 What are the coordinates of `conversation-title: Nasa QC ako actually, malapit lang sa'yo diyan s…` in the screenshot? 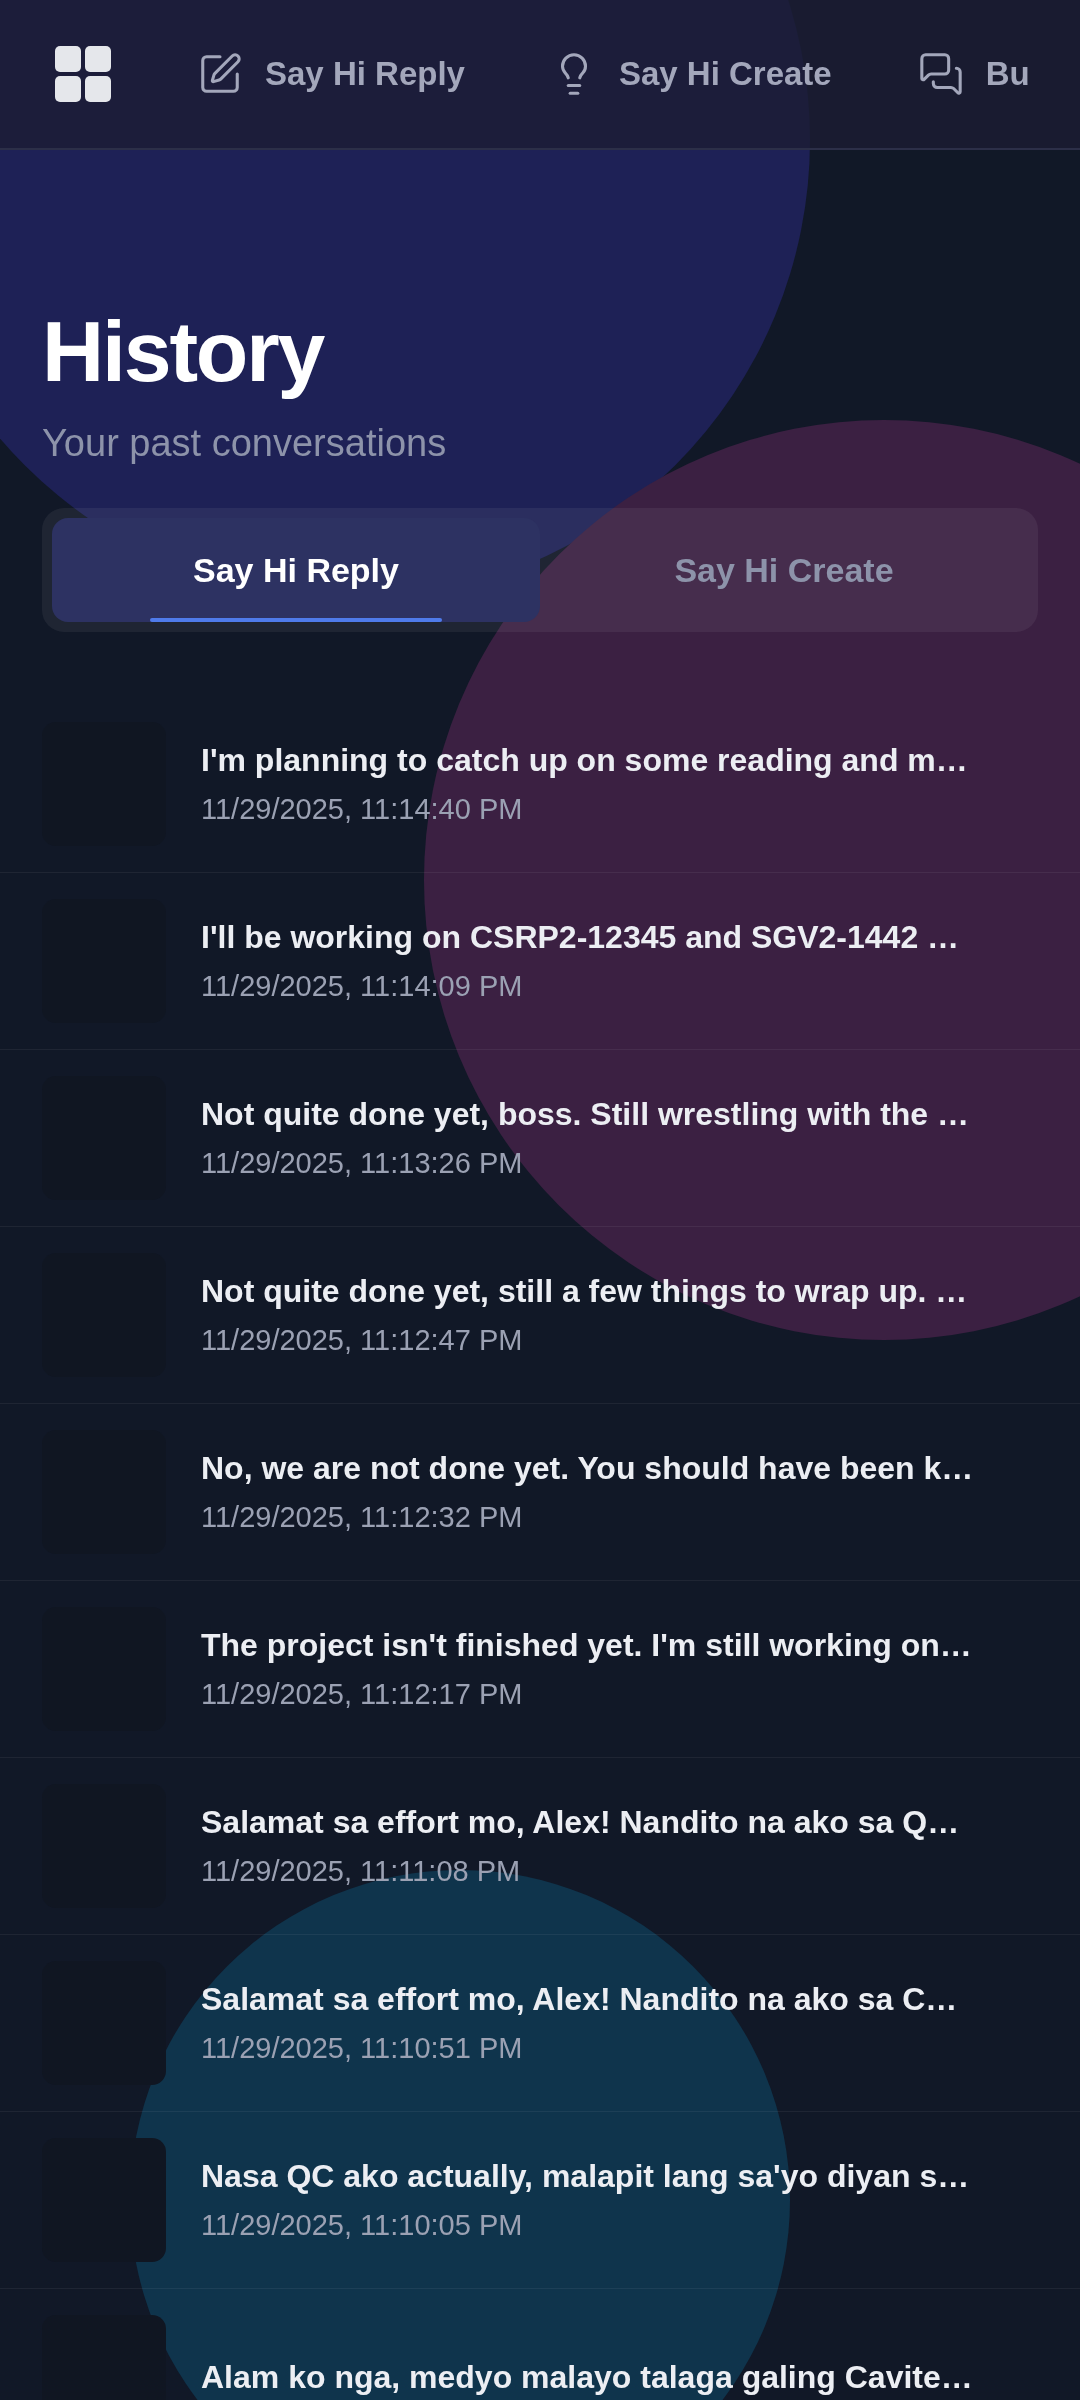 It's located at (585, 2176).